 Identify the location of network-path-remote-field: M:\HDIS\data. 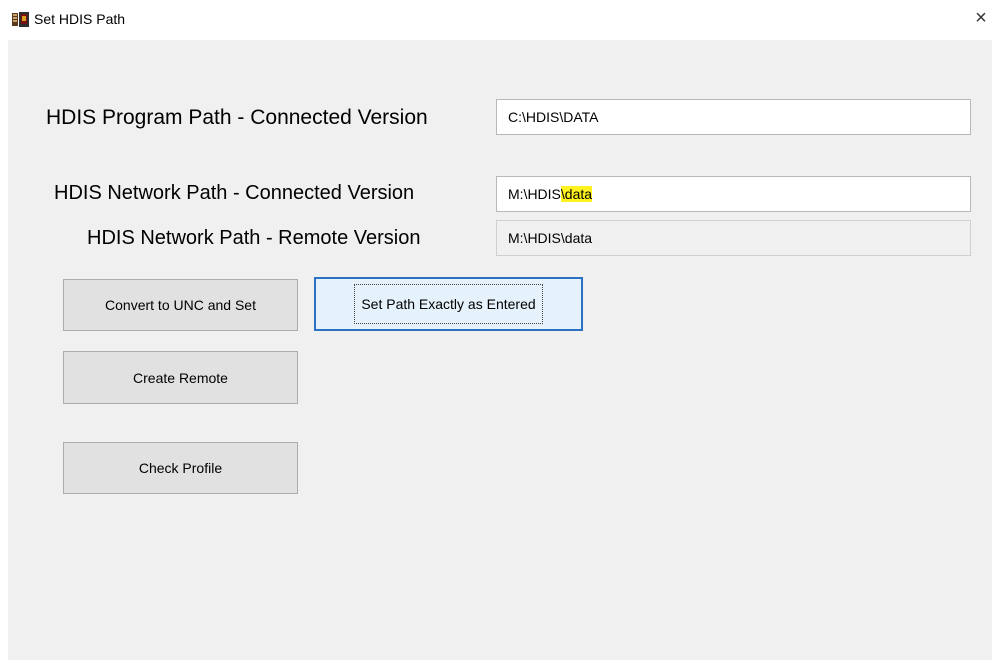
(733, 238).